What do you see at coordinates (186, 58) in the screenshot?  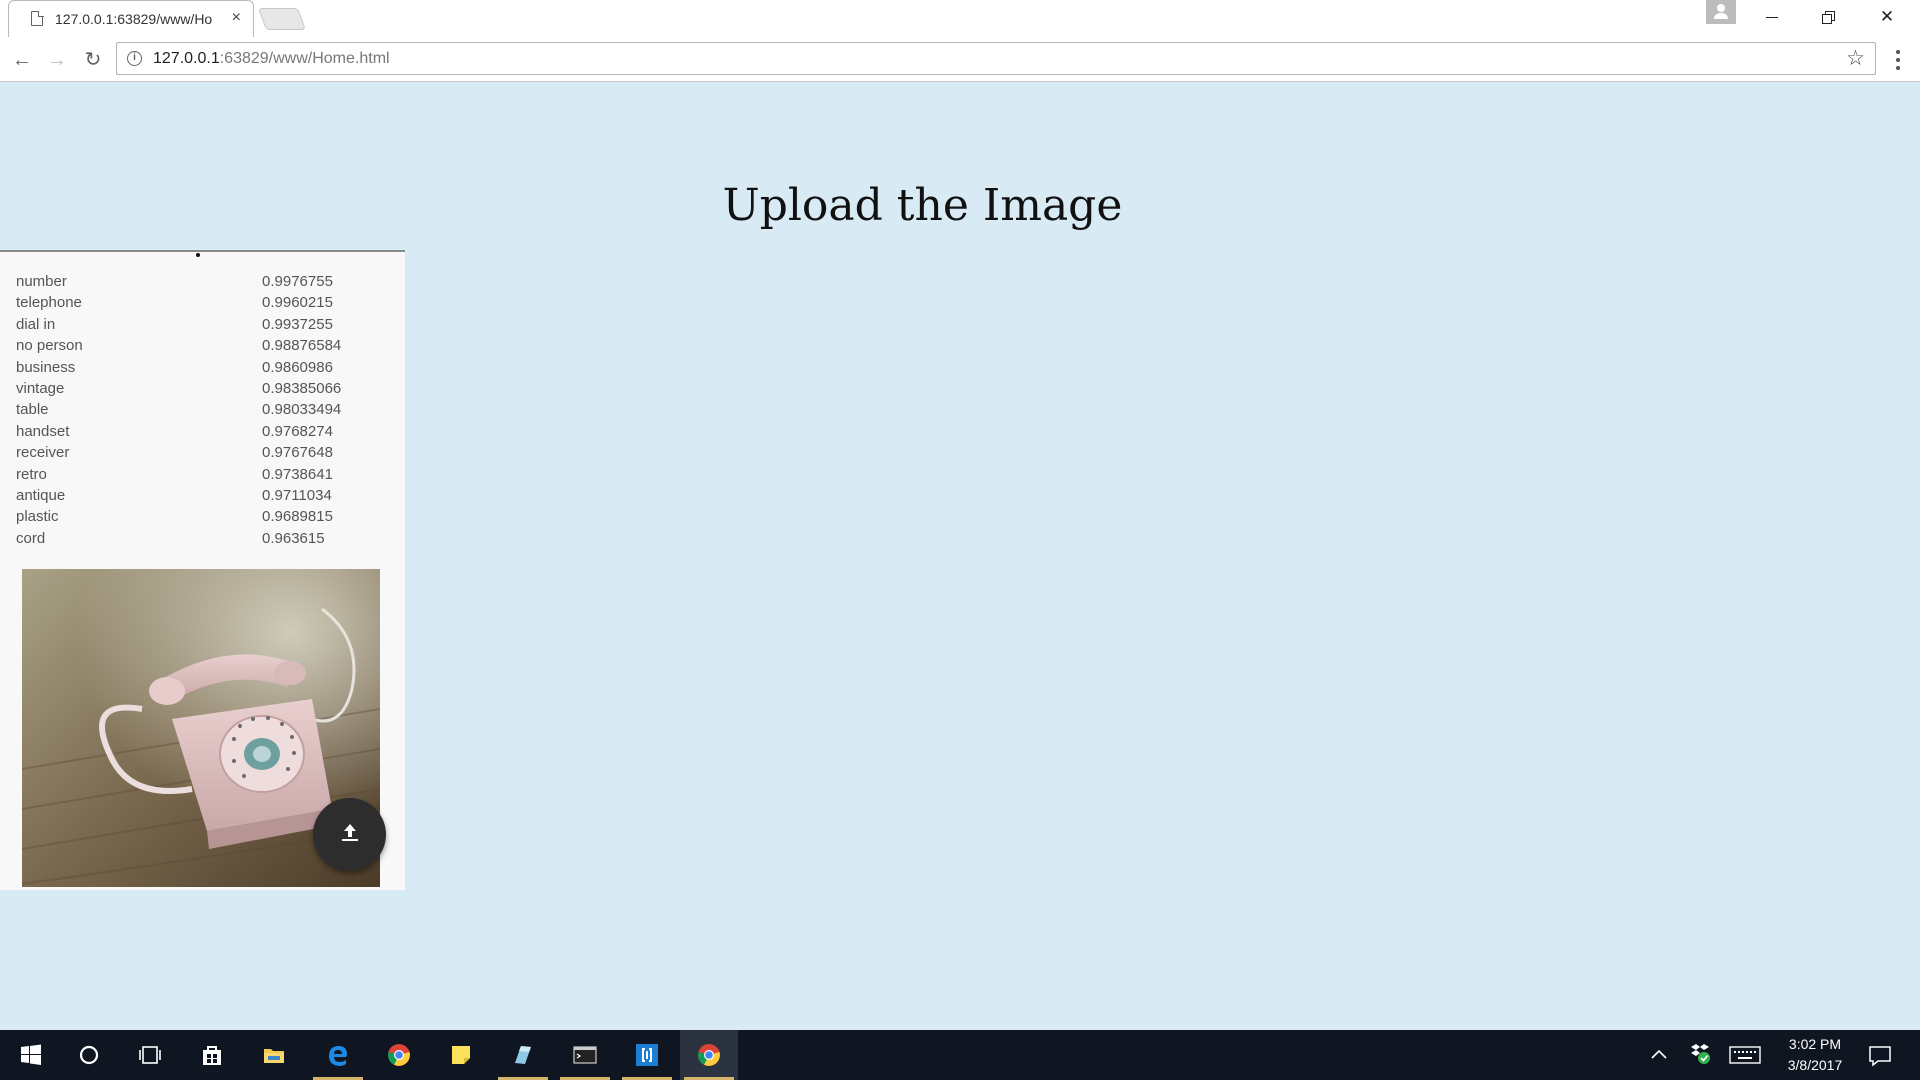 I see `url-host: 127.0.0.1` at bounding box center [186, 58].